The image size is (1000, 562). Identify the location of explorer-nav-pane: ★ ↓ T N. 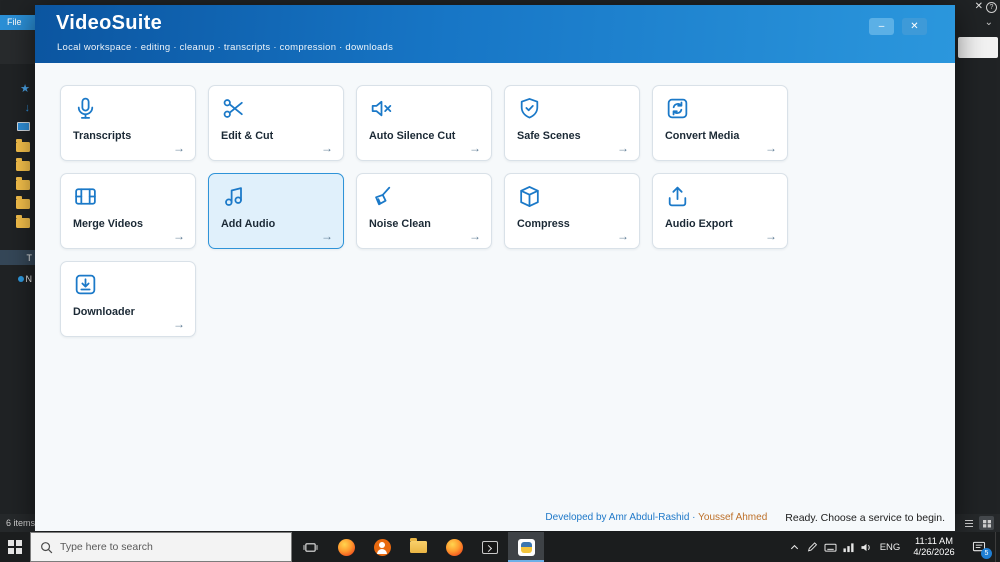
(17, 184).